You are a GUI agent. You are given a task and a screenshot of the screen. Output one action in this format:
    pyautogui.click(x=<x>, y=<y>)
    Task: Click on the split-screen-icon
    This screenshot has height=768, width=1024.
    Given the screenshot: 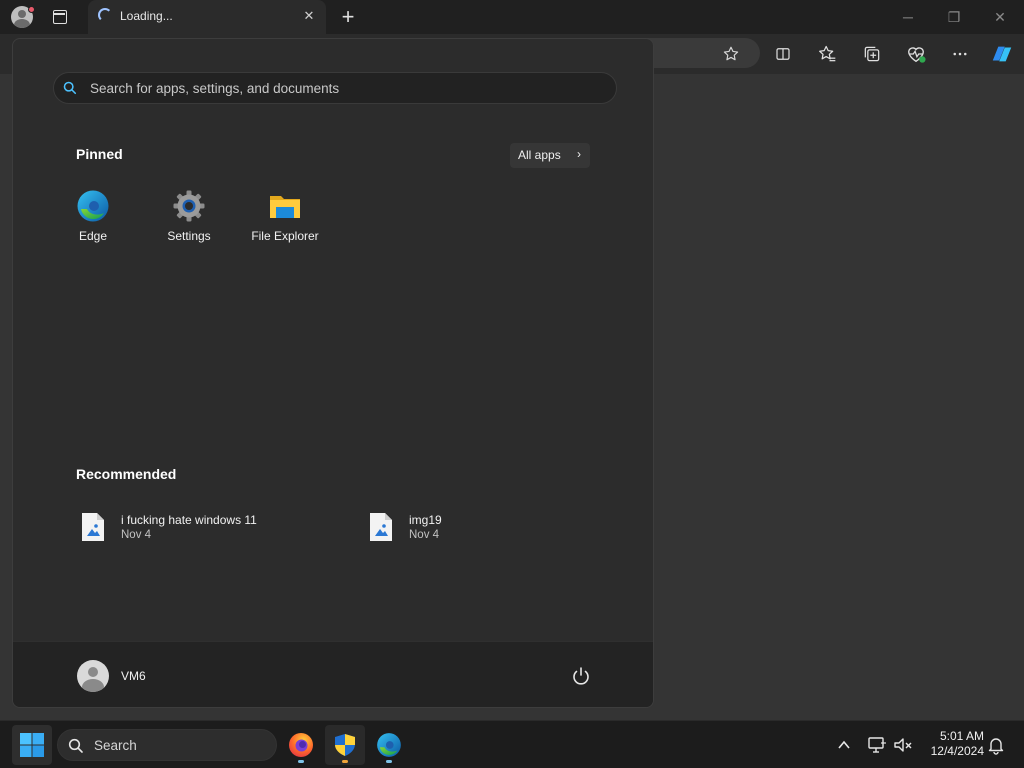 What is the action you would take?
    pyautogui.click(x=783, y=54)
    